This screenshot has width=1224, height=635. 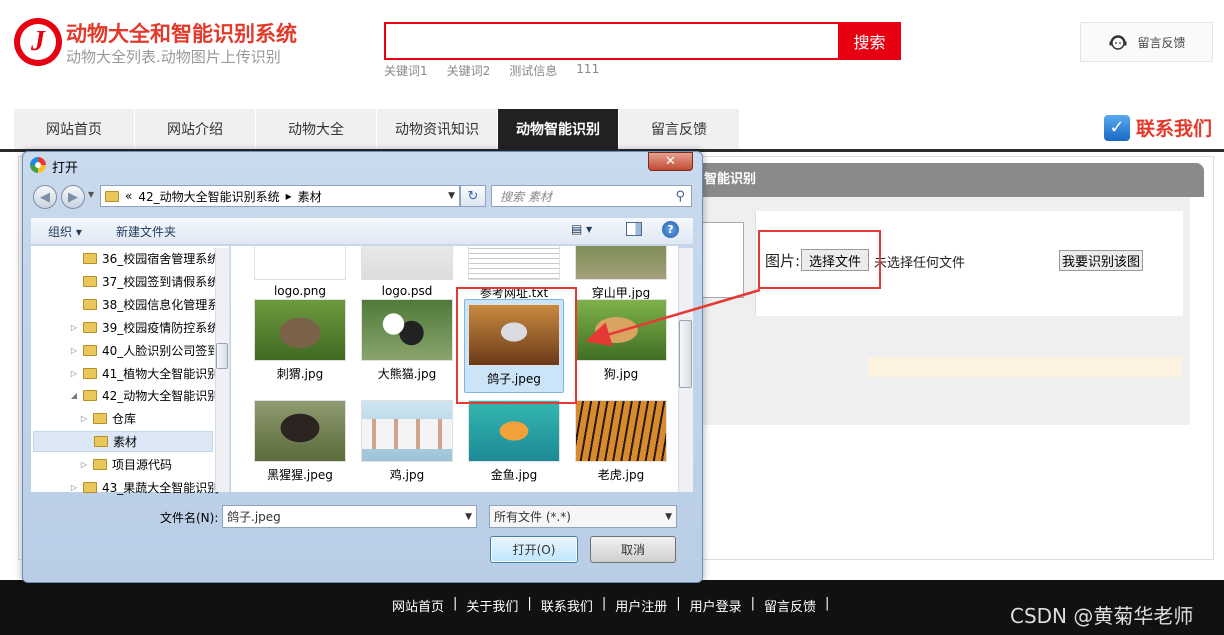 I want to click on footer-link: 用户登录, so click(x=716, y=605).